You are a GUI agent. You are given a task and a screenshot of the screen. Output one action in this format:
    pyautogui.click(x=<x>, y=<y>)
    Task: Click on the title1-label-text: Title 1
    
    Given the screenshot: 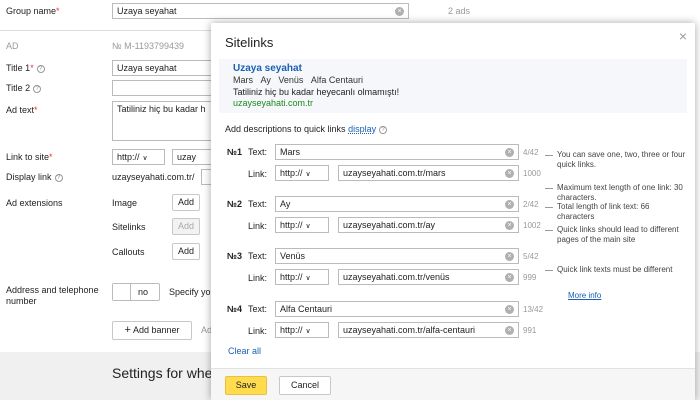 What is the action you would take?
    pyautogui.click(x=18, y=68)
    